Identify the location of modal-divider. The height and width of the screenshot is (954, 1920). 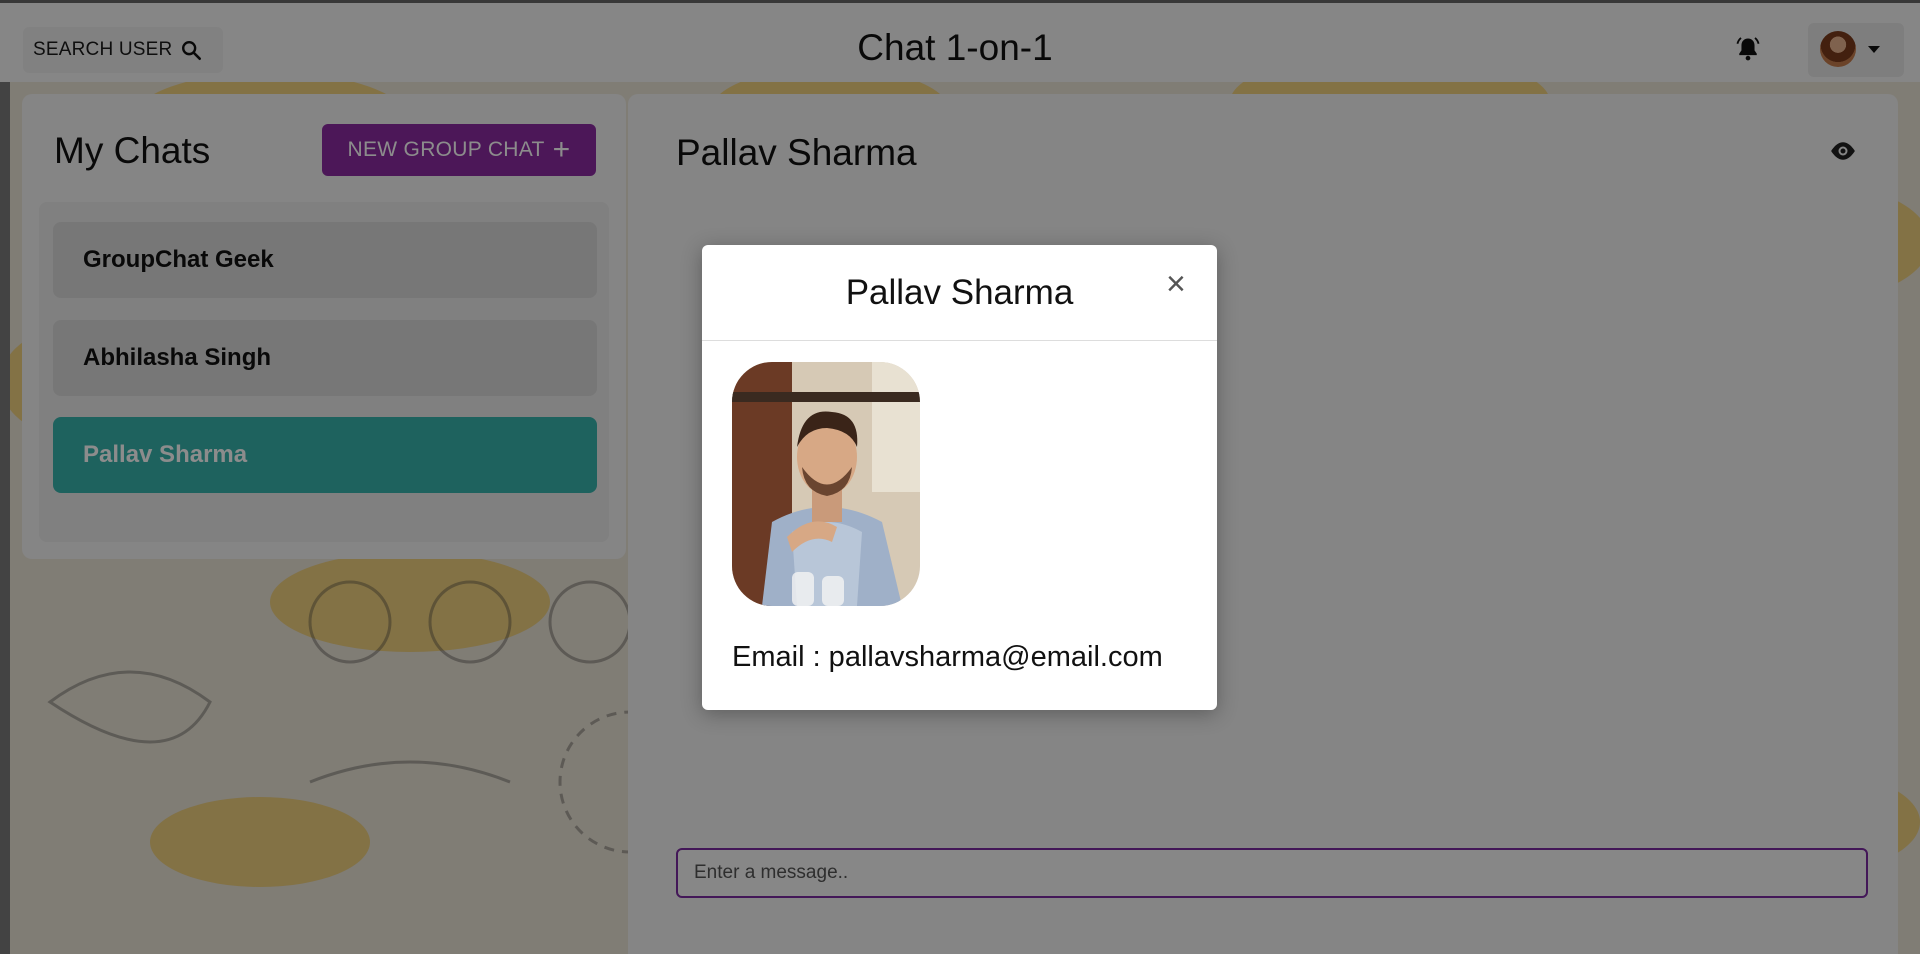
(959, 340).